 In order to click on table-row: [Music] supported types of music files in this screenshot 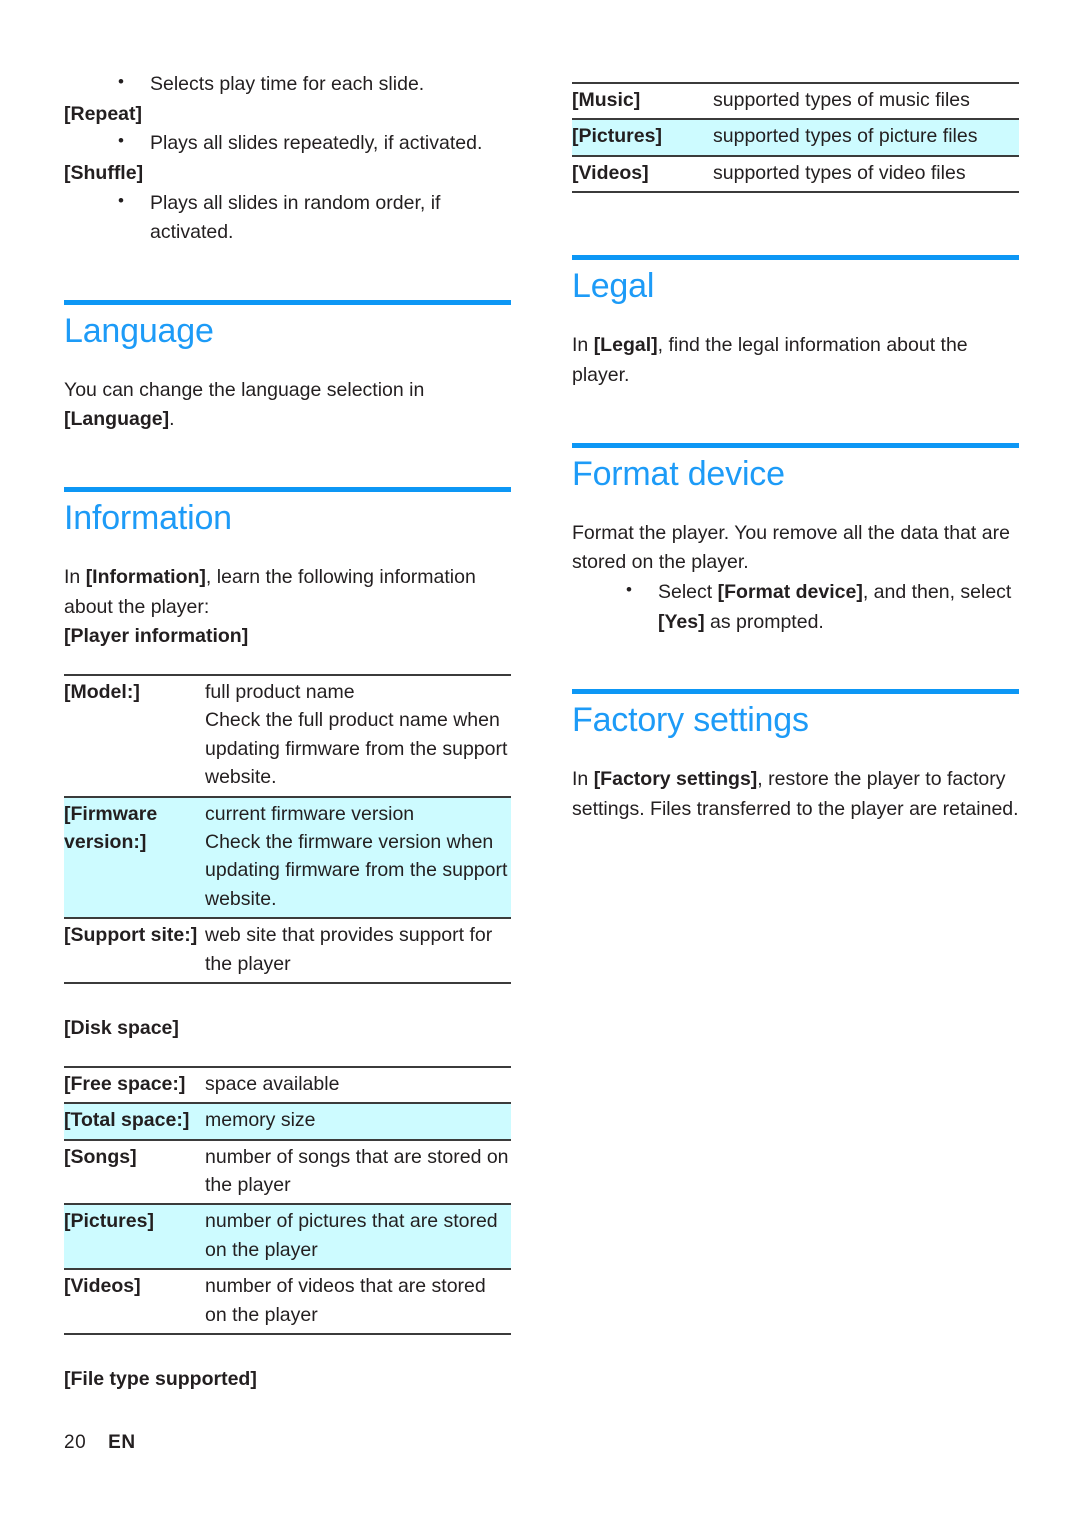, I will do `click(795, 101)`.